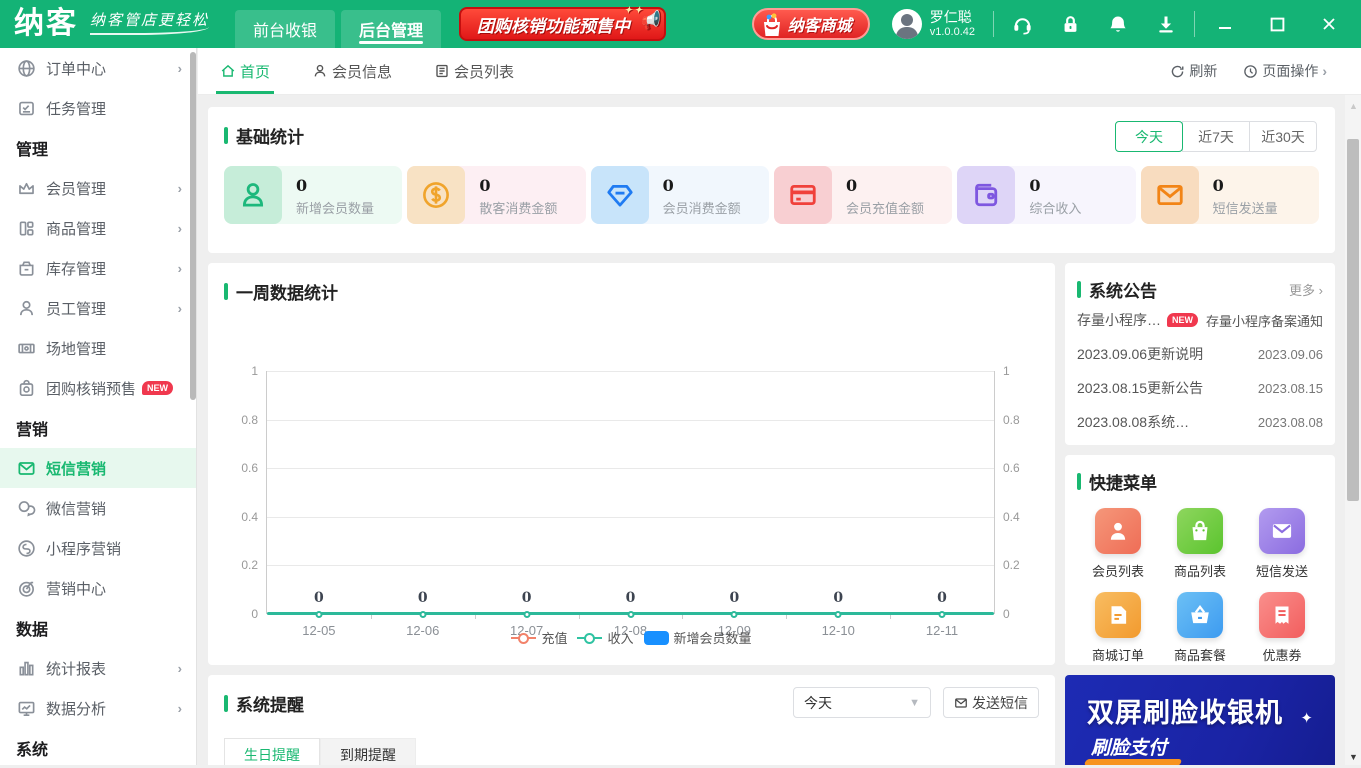  I want to click on range-button-7days: 近7天, so click(1216, 136).